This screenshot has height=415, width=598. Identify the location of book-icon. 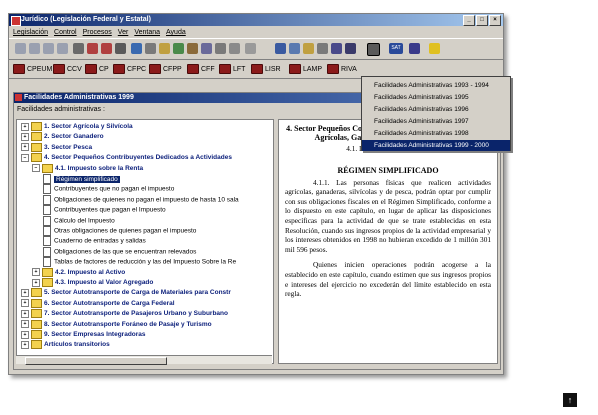
(59, 69).